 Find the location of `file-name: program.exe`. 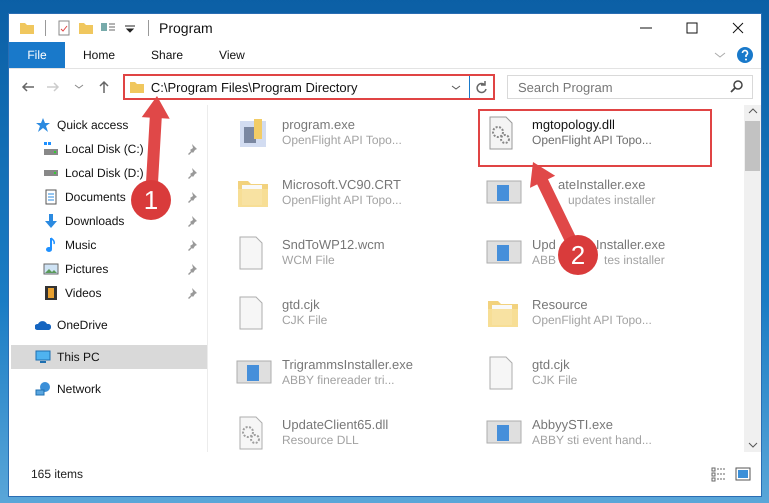

file-name: program.exe is located at coordinates (319, 124).